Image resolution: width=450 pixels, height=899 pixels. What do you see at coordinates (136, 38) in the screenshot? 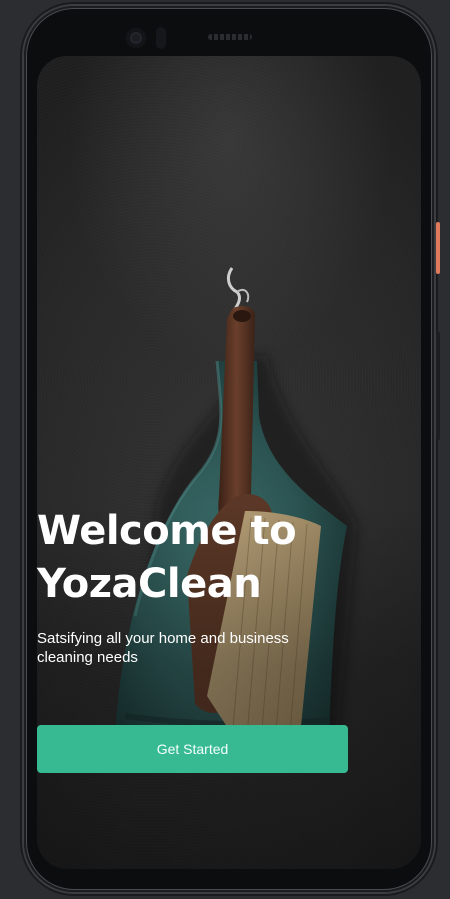
I see `front-camera-icon` at bounding box center [136, 38].